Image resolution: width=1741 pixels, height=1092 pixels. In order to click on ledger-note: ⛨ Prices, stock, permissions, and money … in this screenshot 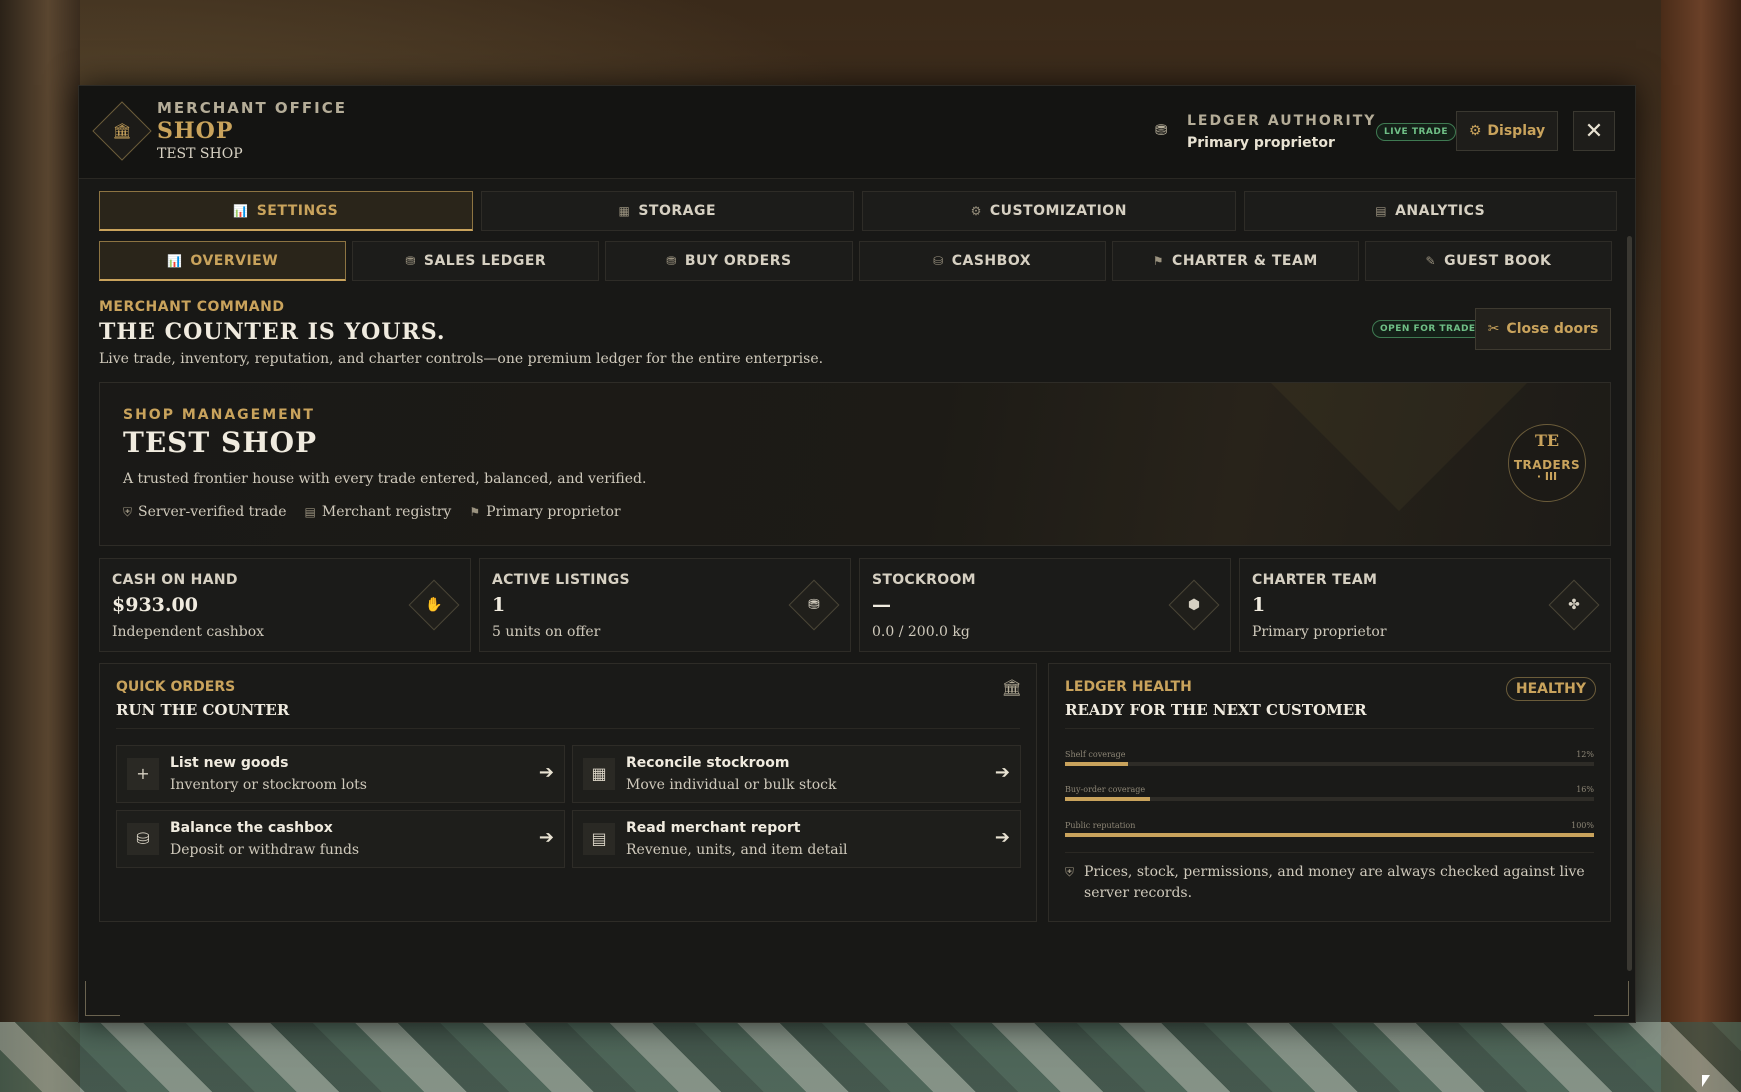, I will do `click(1330, 883)`.